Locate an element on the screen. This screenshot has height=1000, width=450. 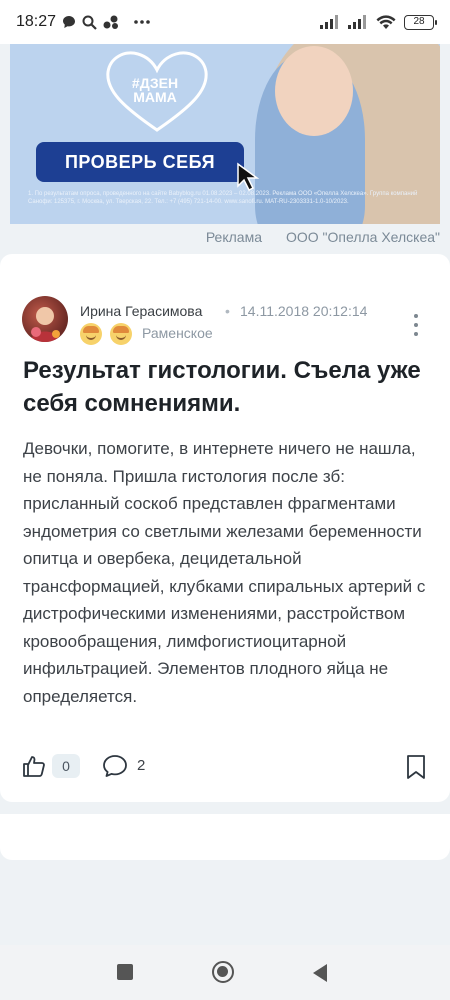
clock: 18:27 is located at coordinates (36, 21).